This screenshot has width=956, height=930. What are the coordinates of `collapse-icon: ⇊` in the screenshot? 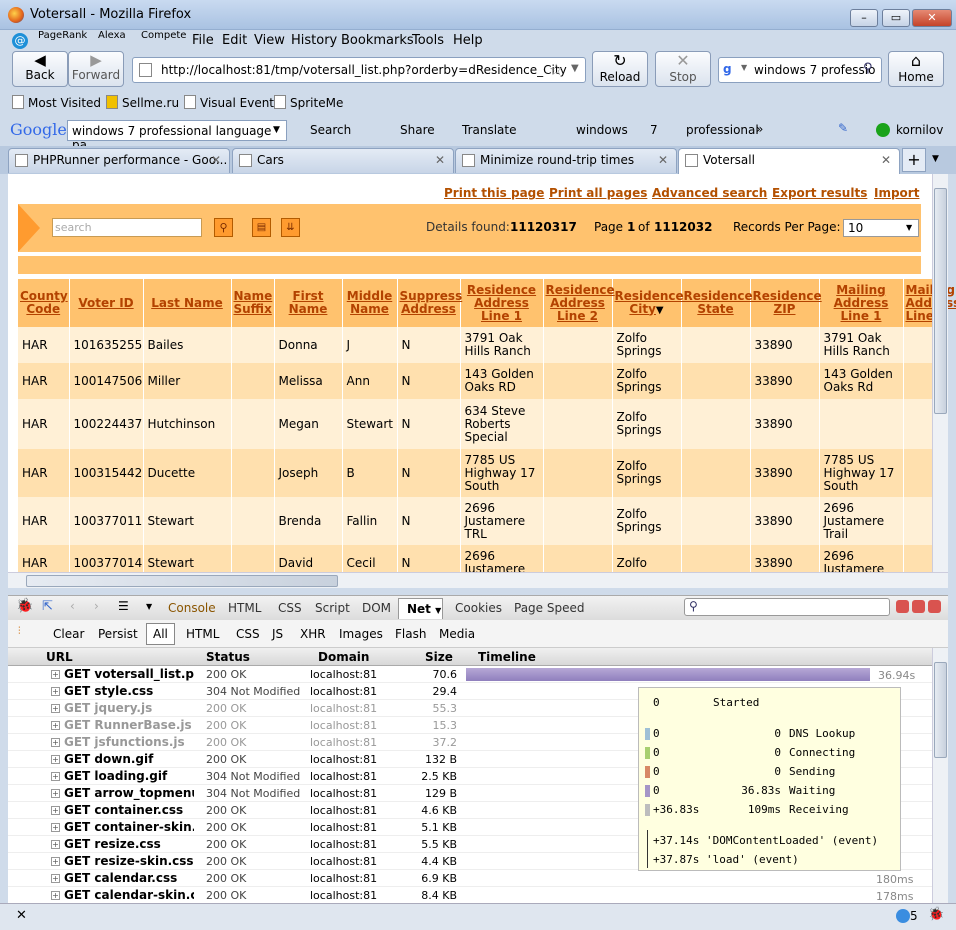 It's located at (290, 227).